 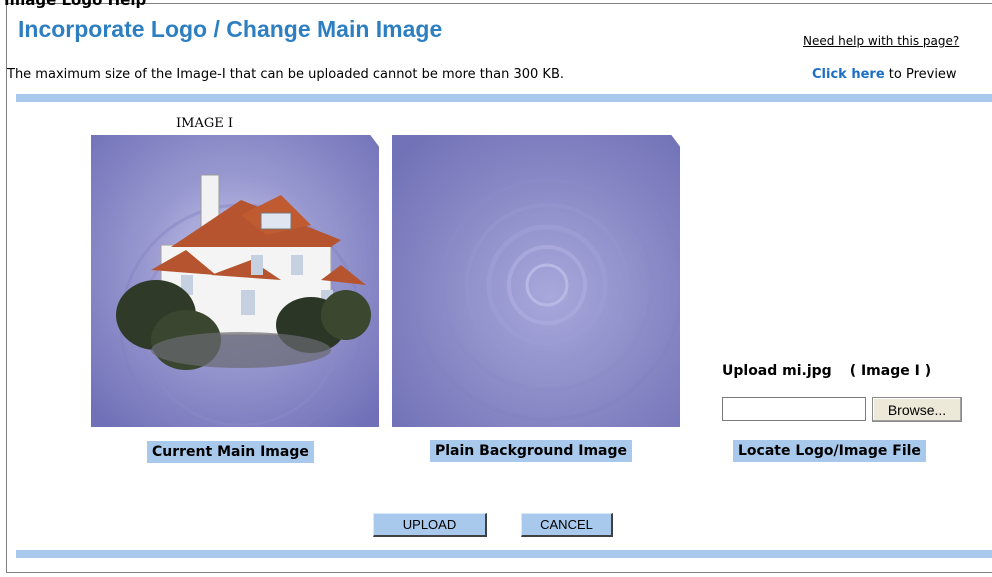 I want to click on preview-suffix: to Preview, so click(x=920, y=74).